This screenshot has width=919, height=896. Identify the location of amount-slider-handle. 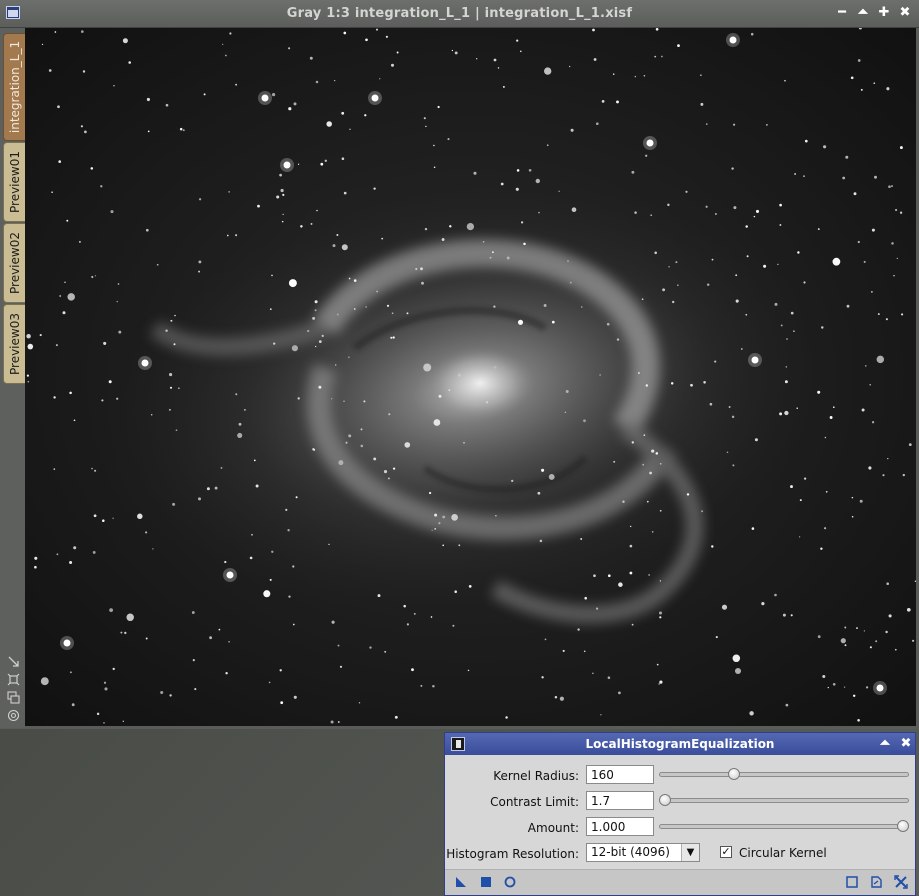
(903, 826).